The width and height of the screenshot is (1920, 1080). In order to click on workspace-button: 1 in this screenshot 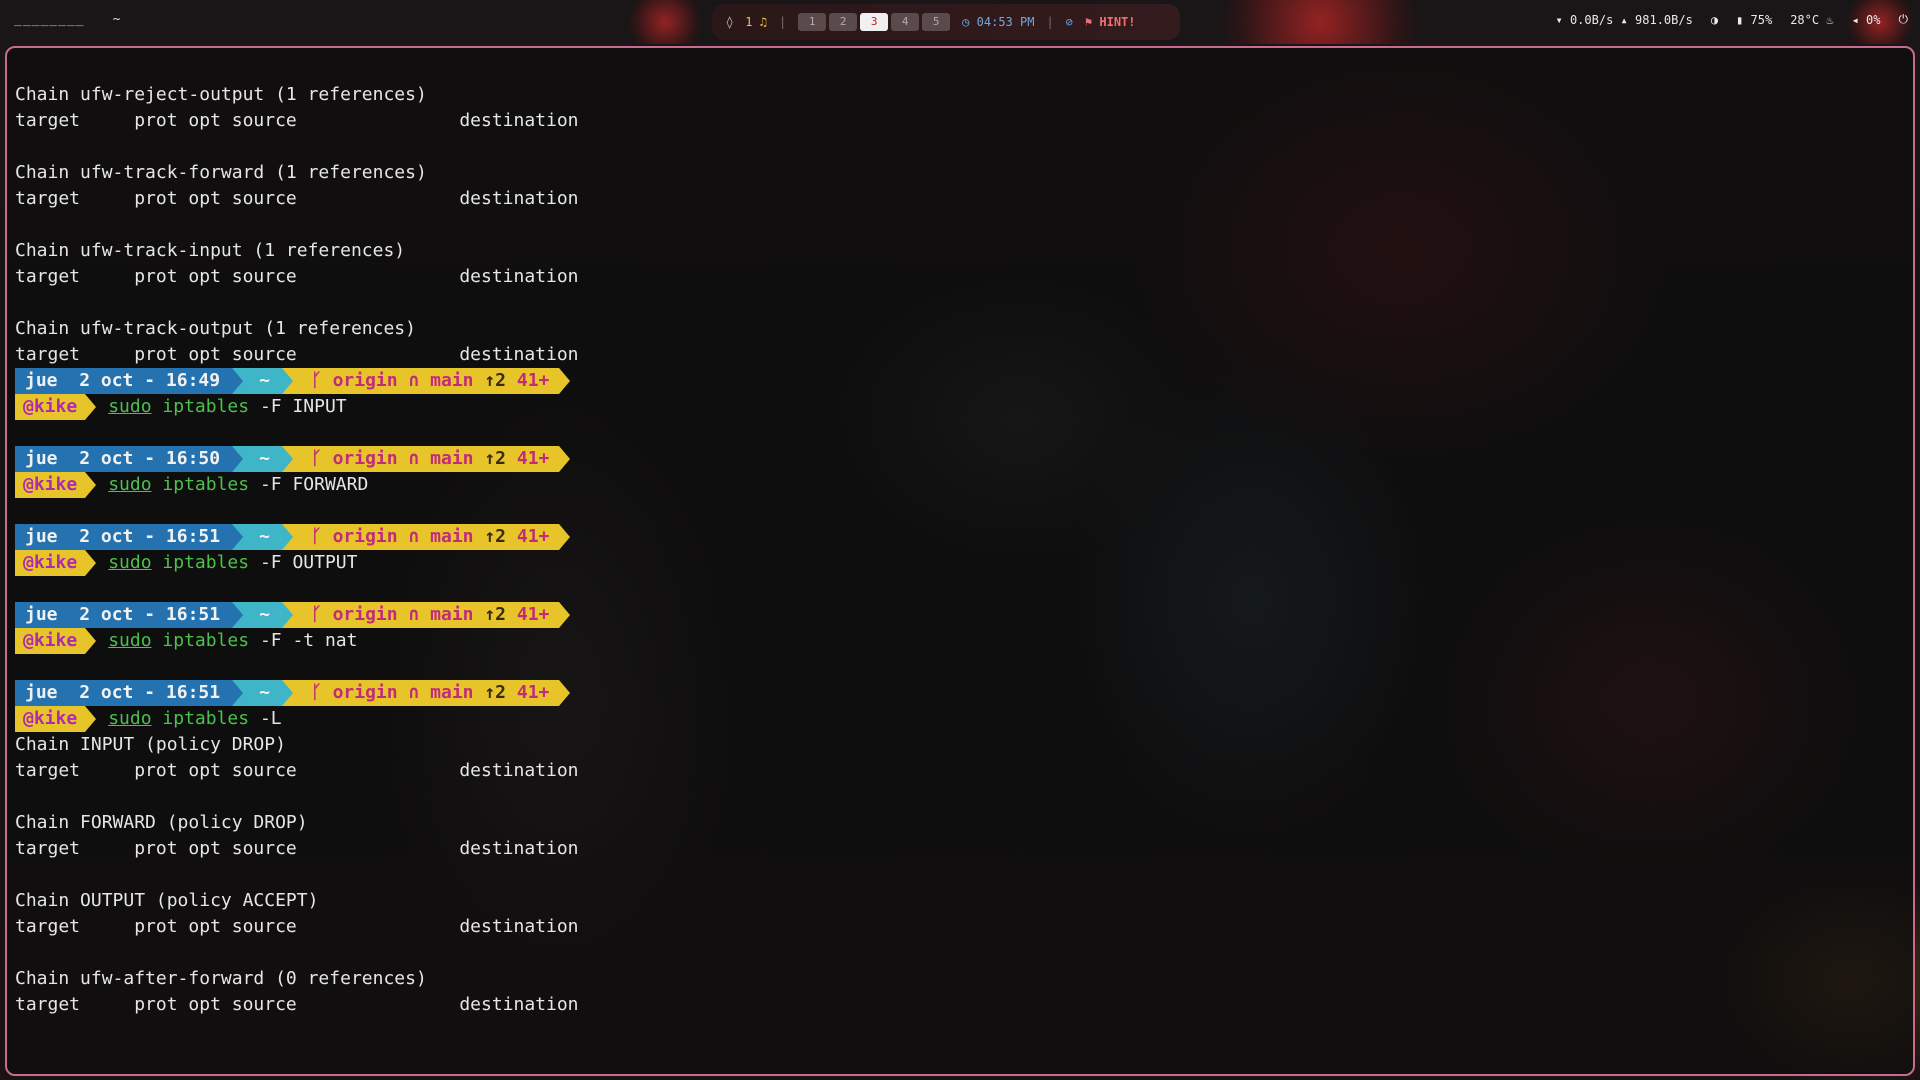, I will do `click(812, 22)`.